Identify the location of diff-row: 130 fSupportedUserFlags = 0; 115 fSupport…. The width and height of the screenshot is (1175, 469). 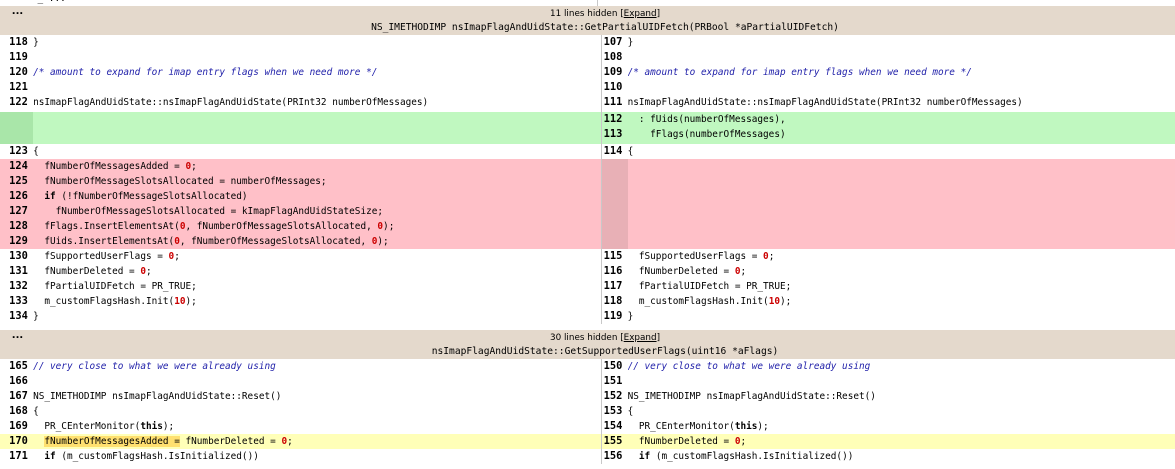
(587, 256).